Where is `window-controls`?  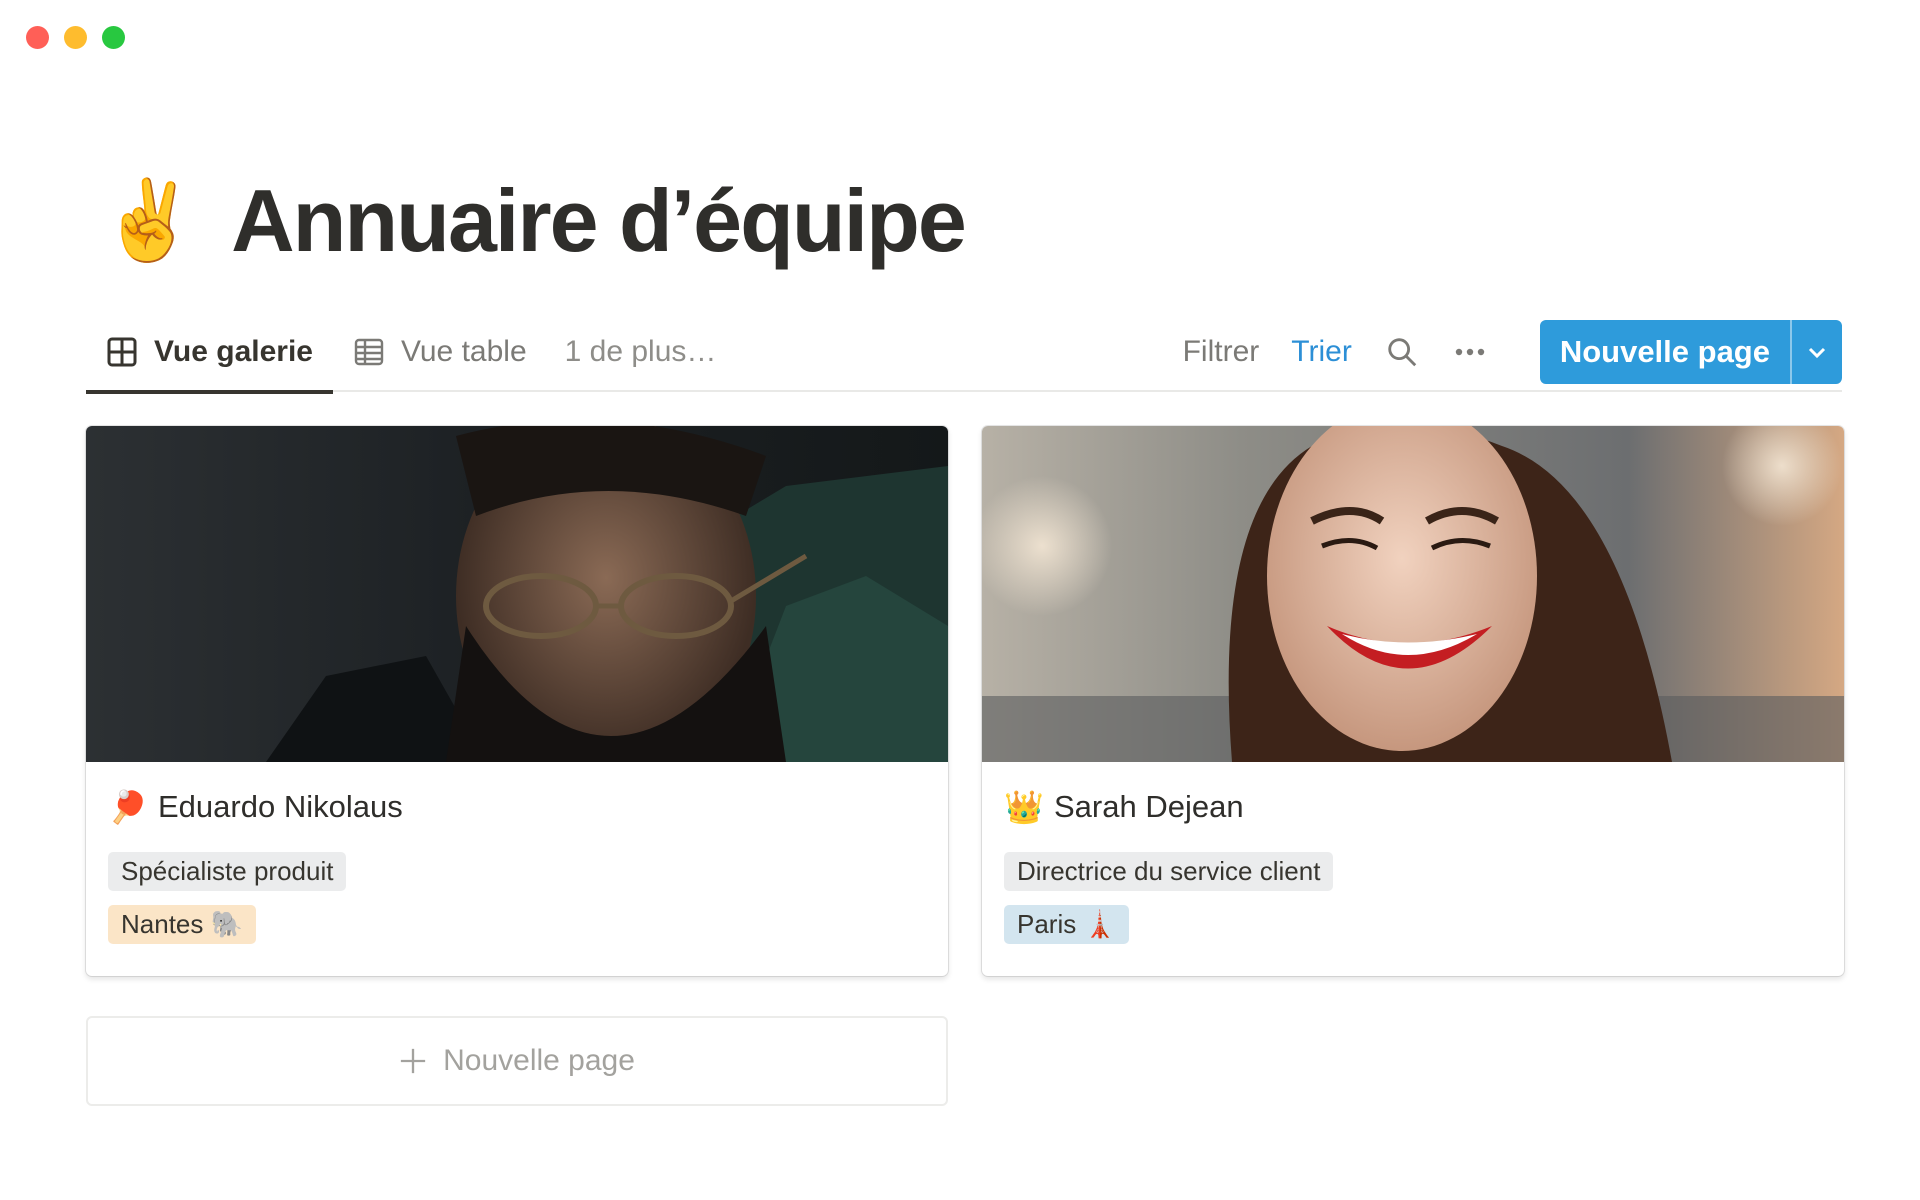
window-controls is located at coordinates (75, 37).